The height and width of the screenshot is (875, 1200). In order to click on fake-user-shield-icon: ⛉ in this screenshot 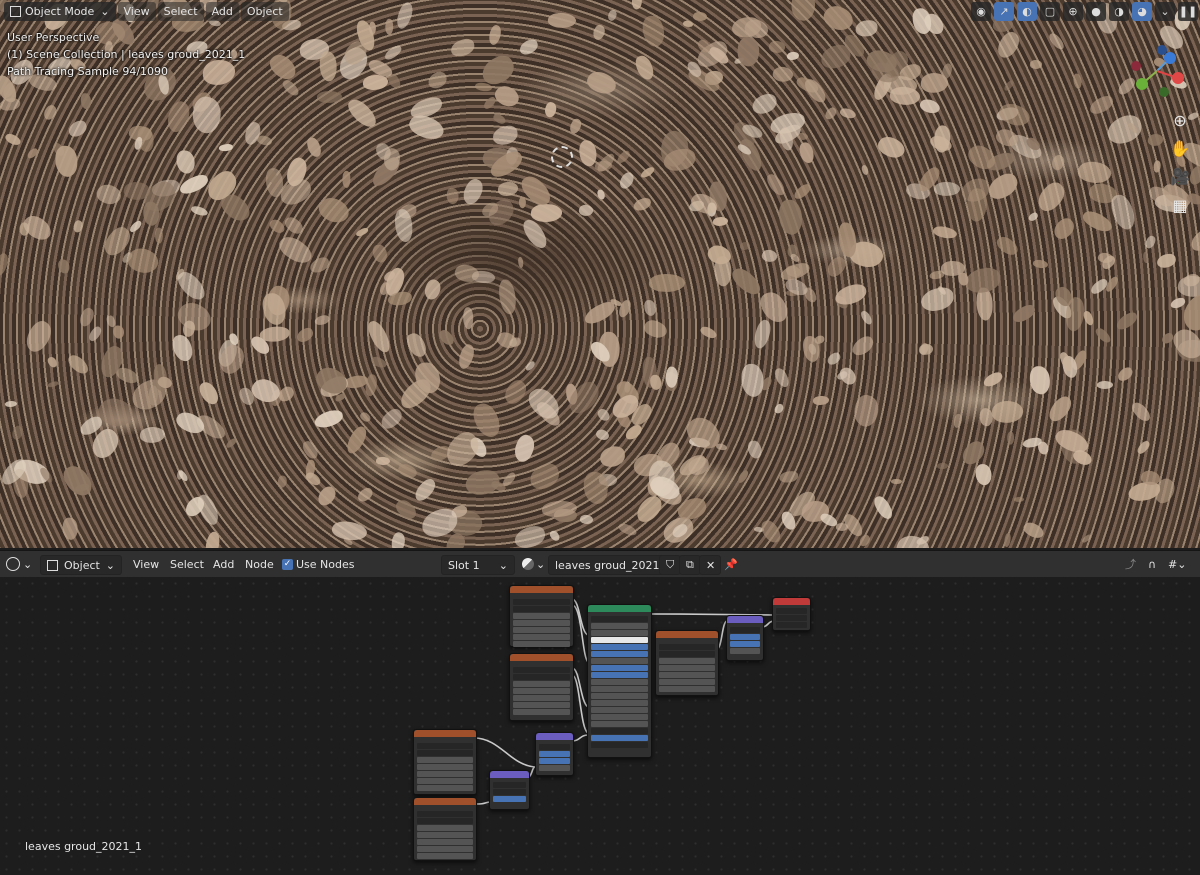, I will do `click(670, 565)`.